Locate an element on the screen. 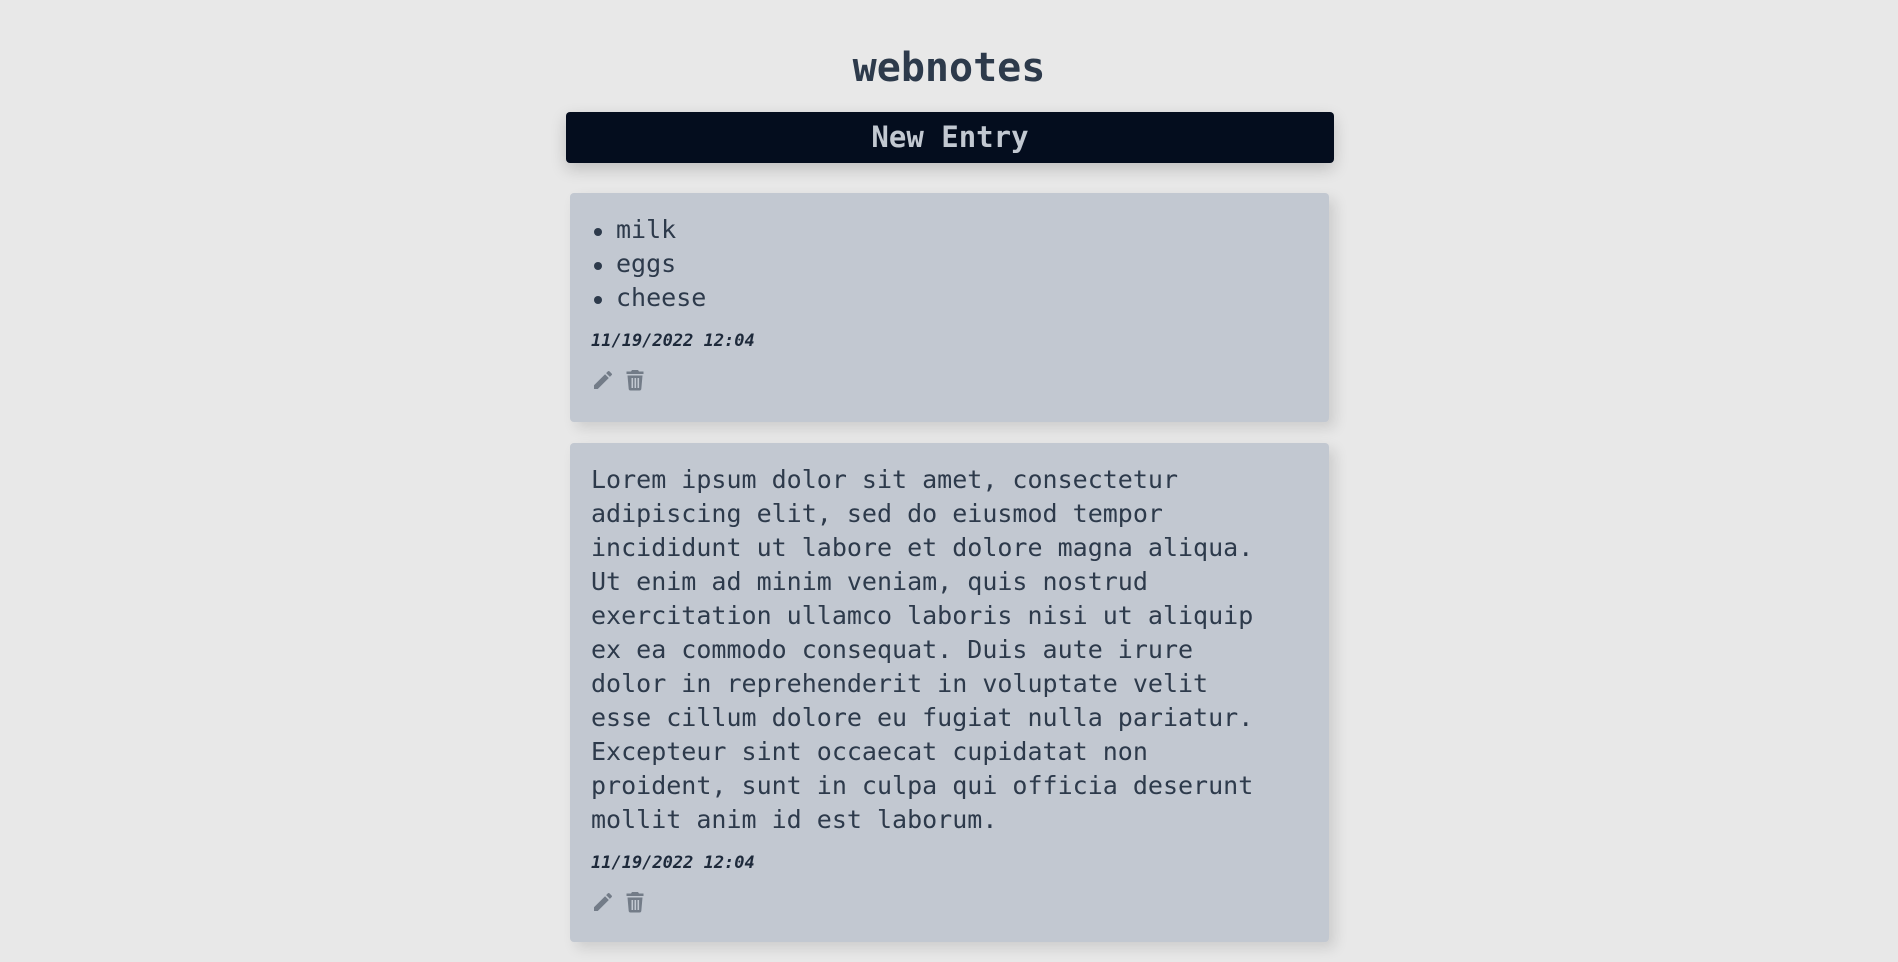  note-card: milk eggs cheese 11/19/2022 12:04 is located at coordinates (949, 307).